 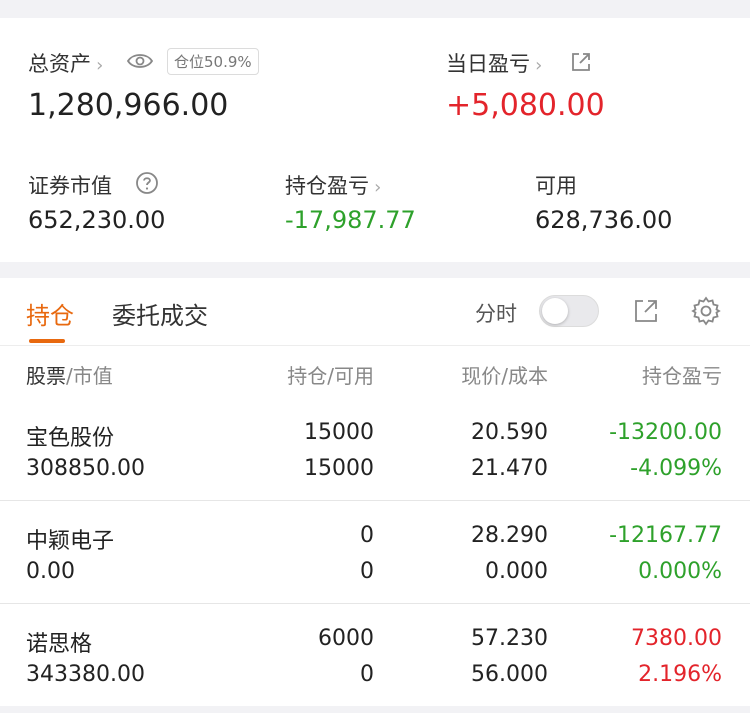 I want to click on available-value: 628,736.00, so click(x=604, y=220).